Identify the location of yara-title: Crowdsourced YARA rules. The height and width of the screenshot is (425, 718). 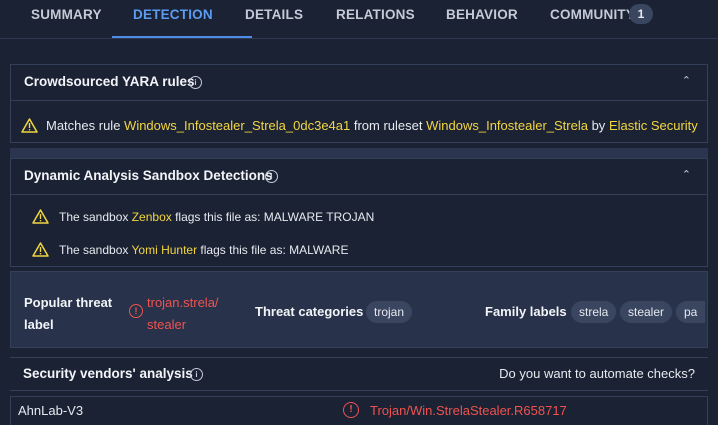
(109, 81).